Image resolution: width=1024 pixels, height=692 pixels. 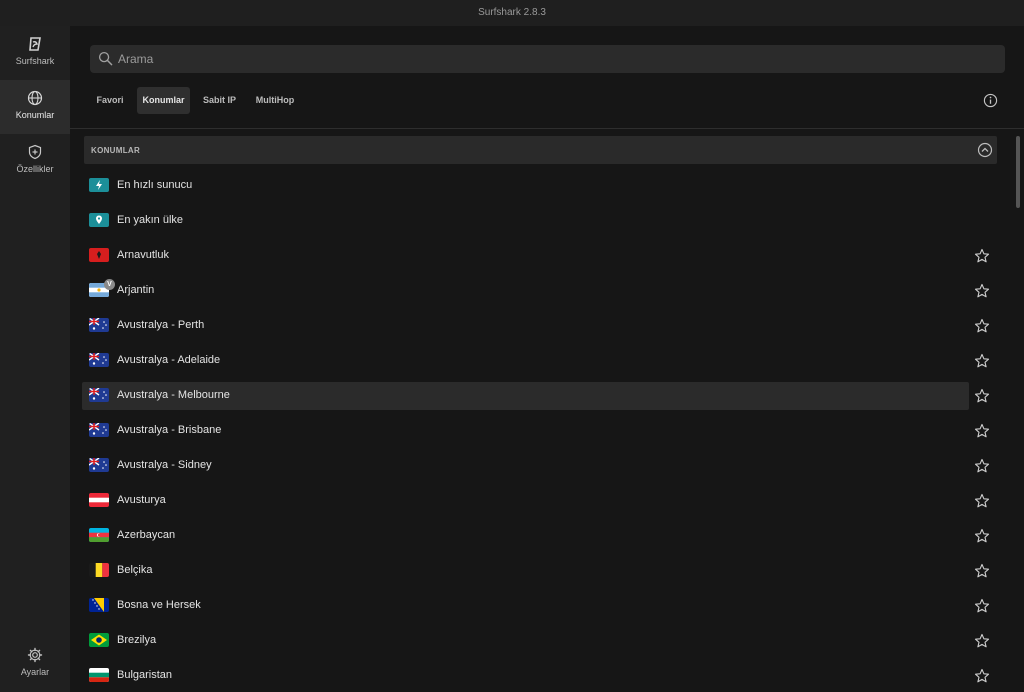 I want to click on info-icon, so click(x=990, y=100).